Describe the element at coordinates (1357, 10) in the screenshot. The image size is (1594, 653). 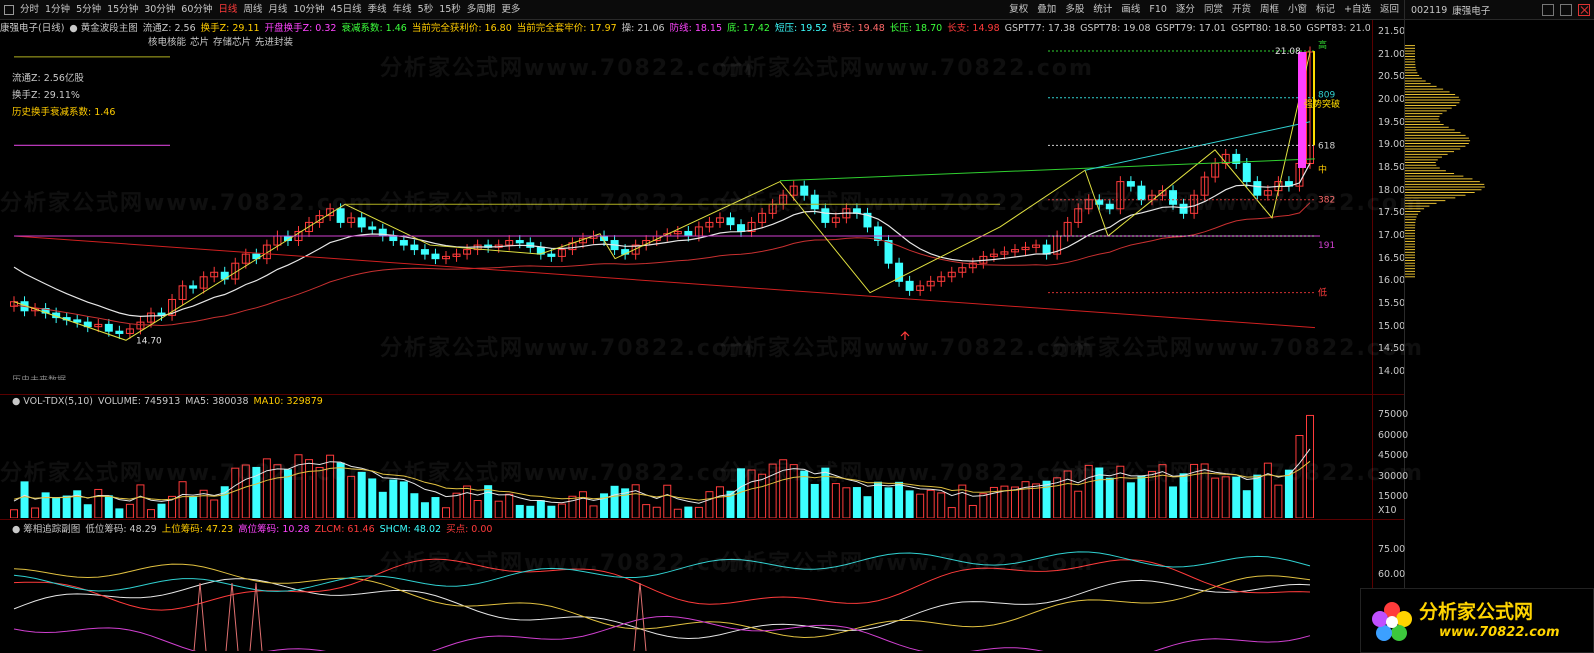
I see `toolbar-action-12: +自选` at that location.